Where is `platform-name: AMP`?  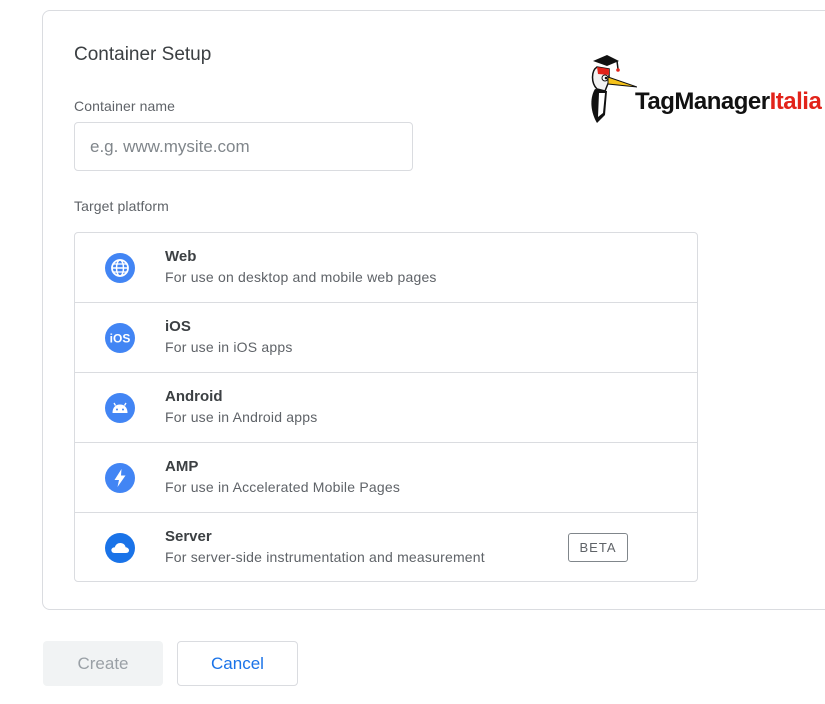
platform-name: AMP is located at coordinates (182, 466).